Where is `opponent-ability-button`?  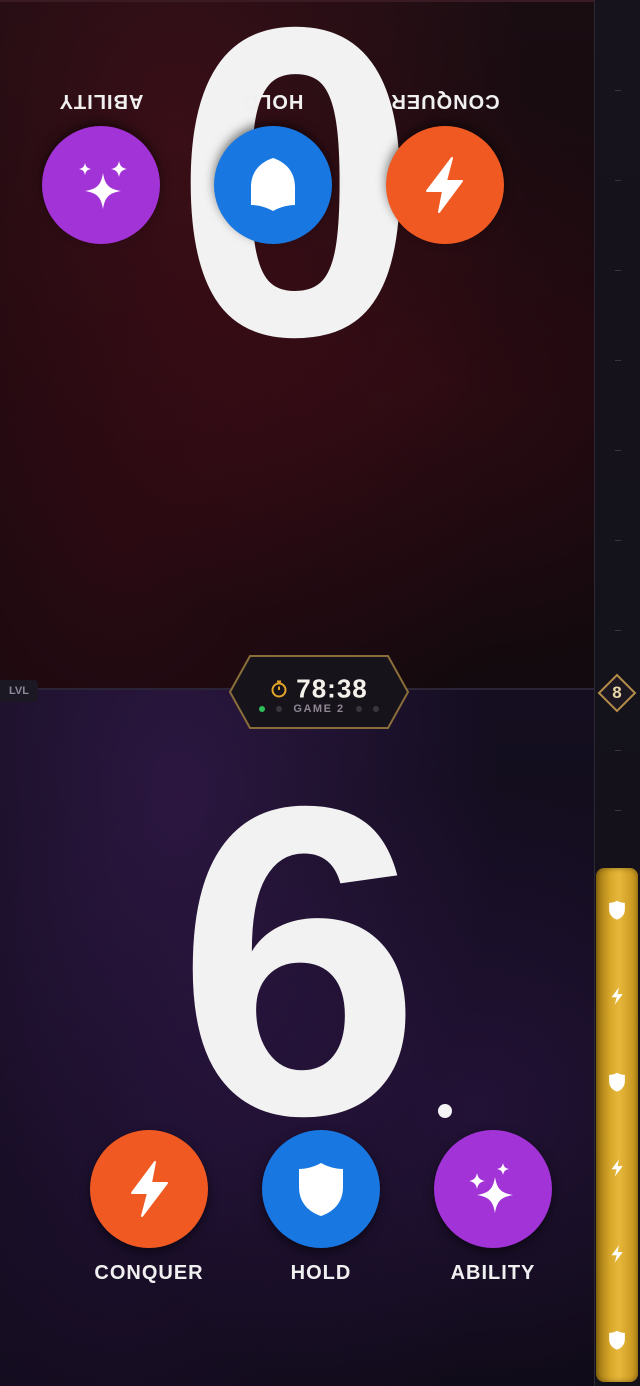 opponent-ability-button is located at coordinates (101, 185).